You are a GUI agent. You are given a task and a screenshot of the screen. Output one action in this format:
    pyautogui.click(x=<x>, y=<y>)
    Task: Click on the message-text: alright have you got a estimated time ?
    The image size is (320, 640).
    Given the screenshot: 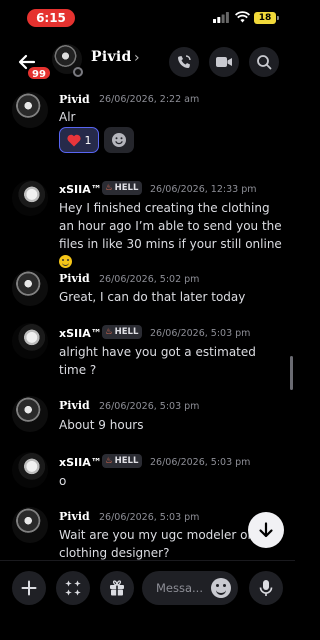 What is the action you would take?
    pyautogui.click(x=157, y=361)
    